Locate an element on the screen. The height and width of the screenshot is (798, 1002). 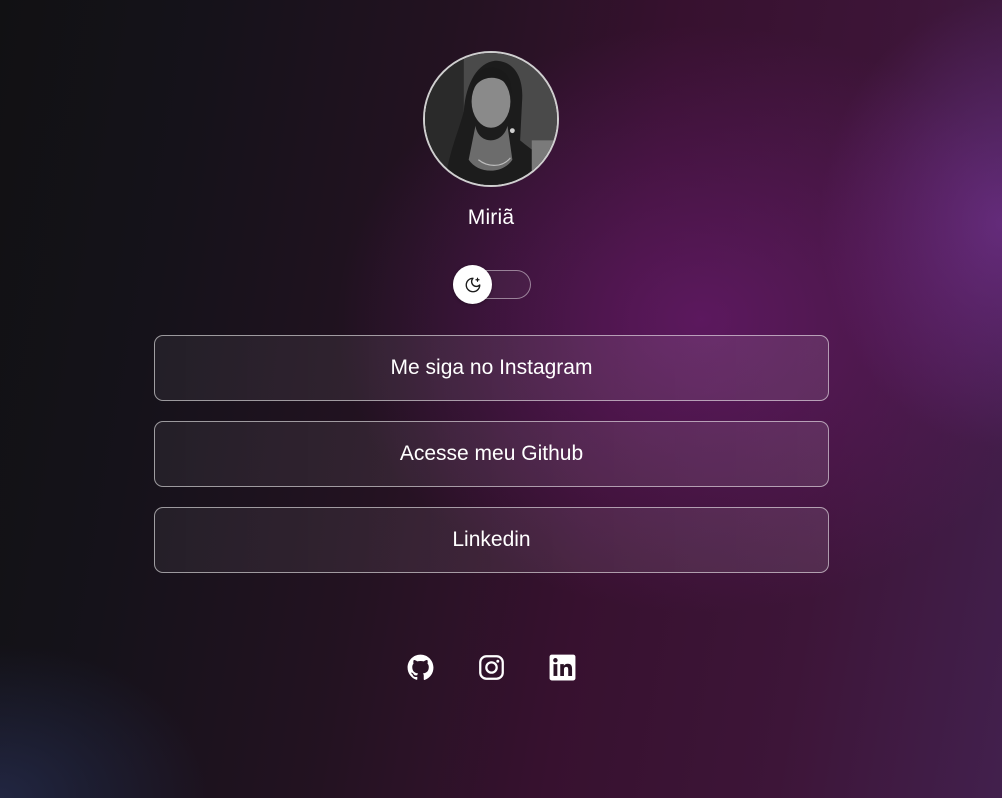
instagram-link-button: Me siga no Instagram is located at coordinates (491, 368).